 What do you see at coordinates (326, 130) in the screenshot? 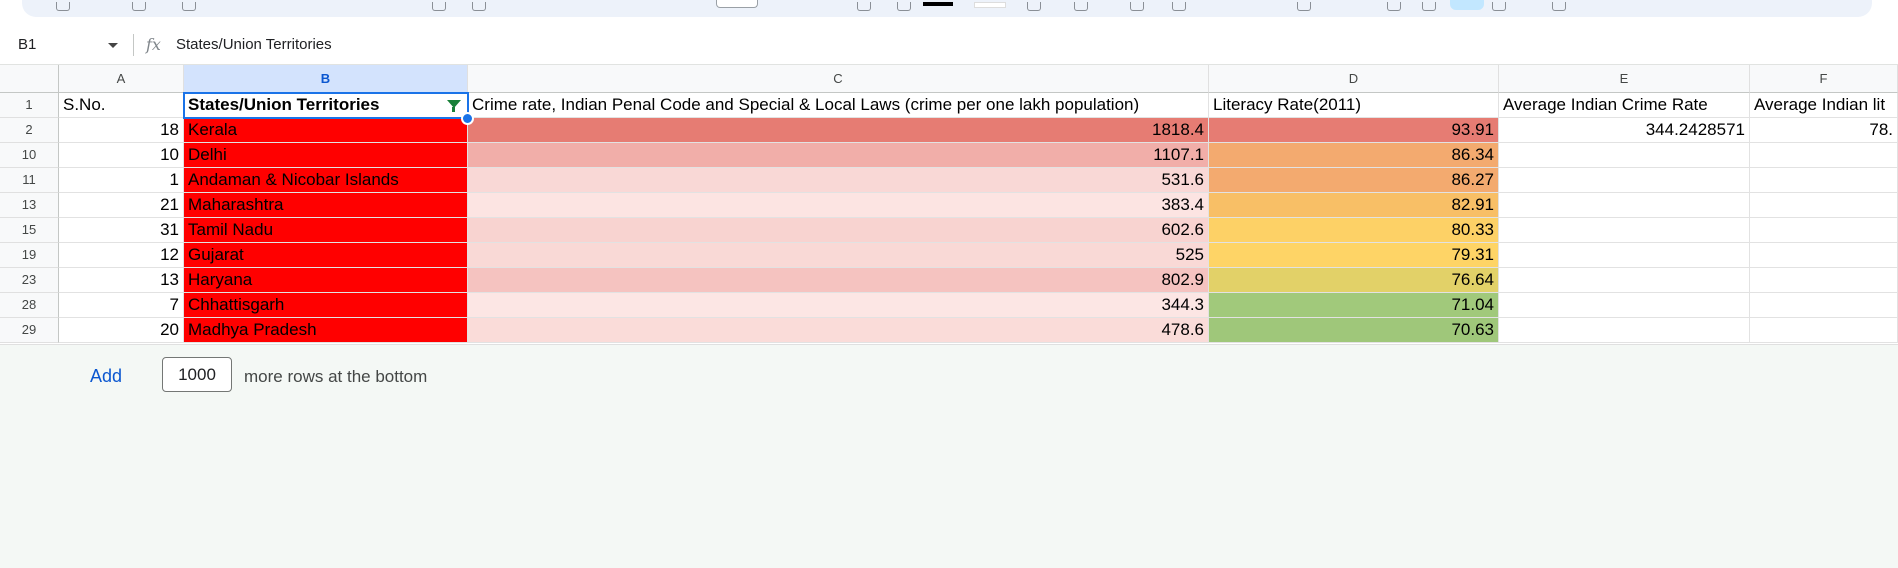
I see `cell-state: Kerala` at bounding box center [326, 130].